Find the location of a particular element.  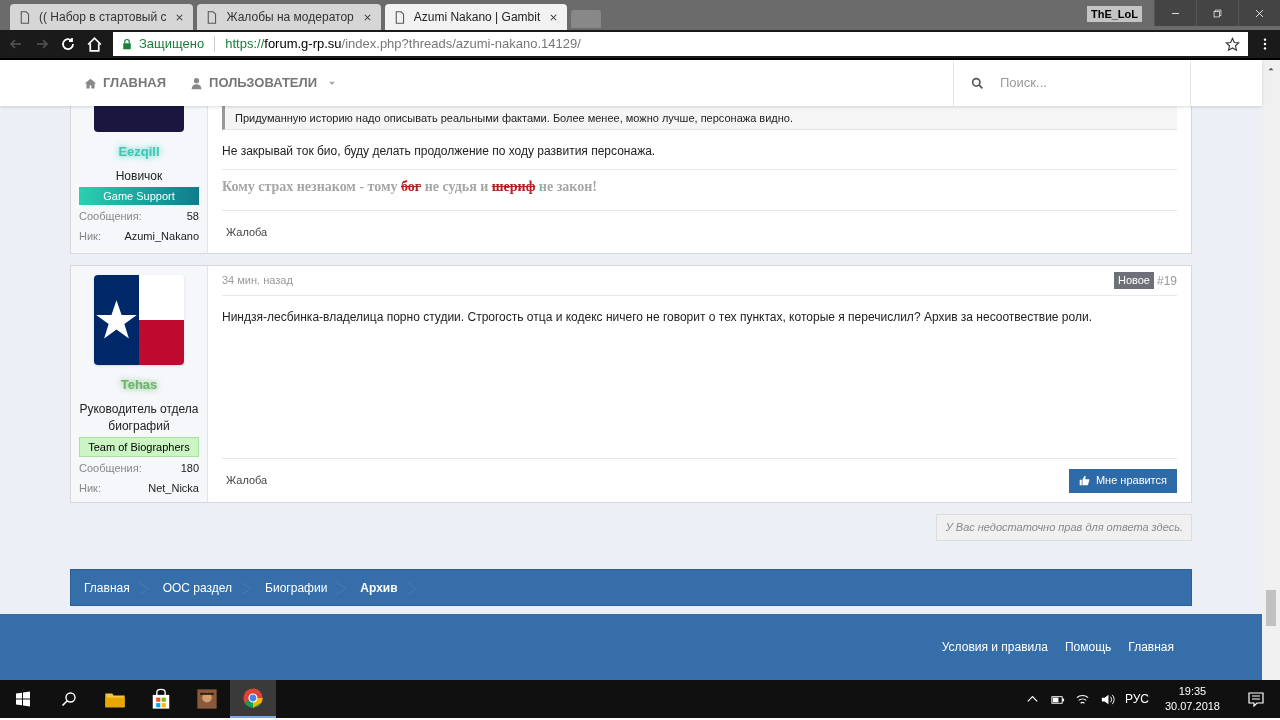

post-time: 34 мин. назад is located at coordinates (257, 281).